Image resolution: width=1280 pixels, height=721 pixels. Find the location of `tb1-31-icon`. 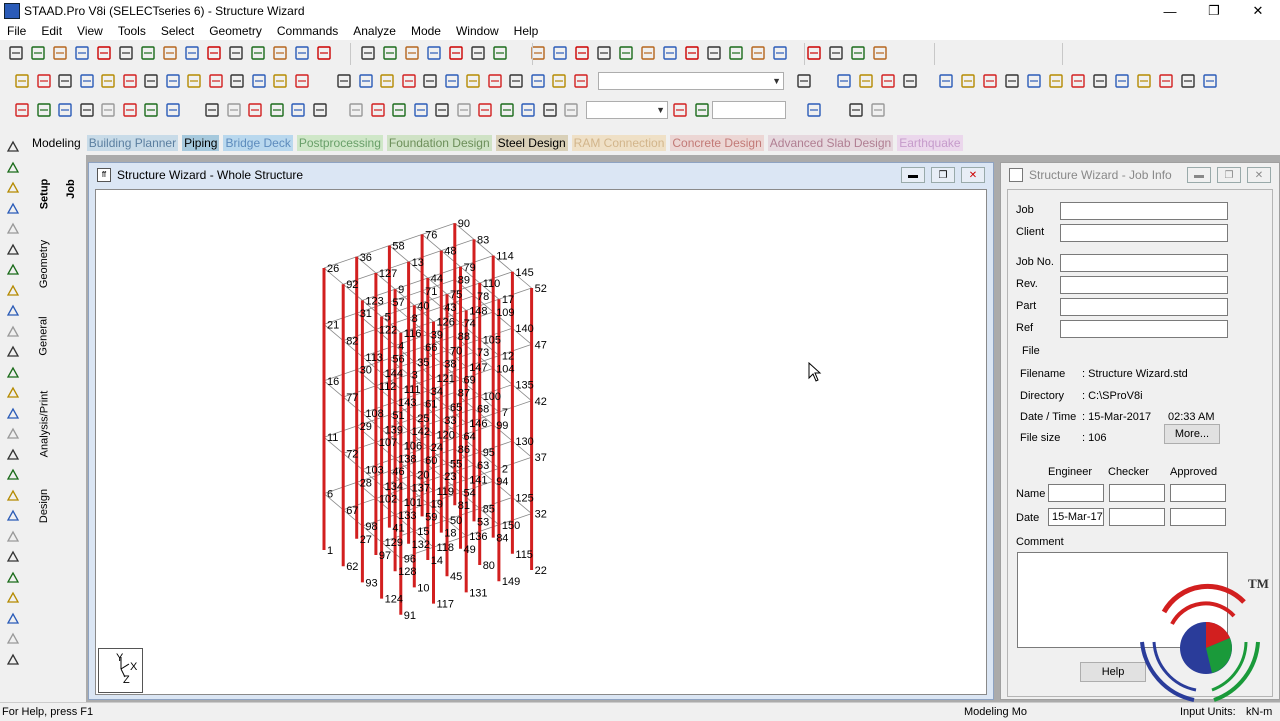

tb1-31-icon is located at coordinates (714, 53).